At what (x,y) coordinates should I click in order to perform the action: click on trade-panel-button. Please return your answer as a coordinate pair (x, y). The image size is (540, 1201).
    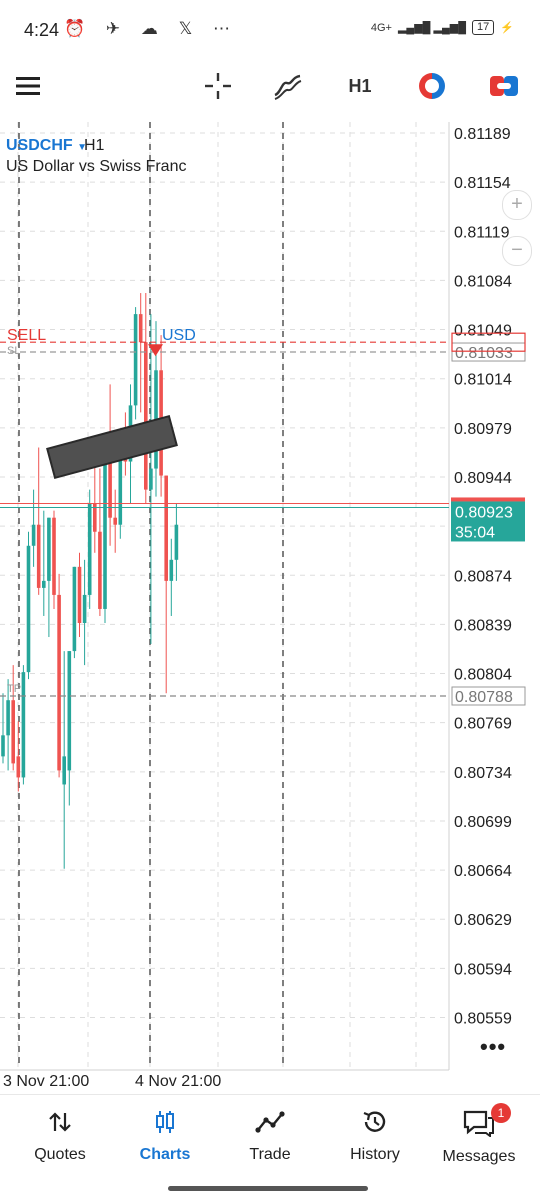
    Looking at the image, I should click on (432, 86).